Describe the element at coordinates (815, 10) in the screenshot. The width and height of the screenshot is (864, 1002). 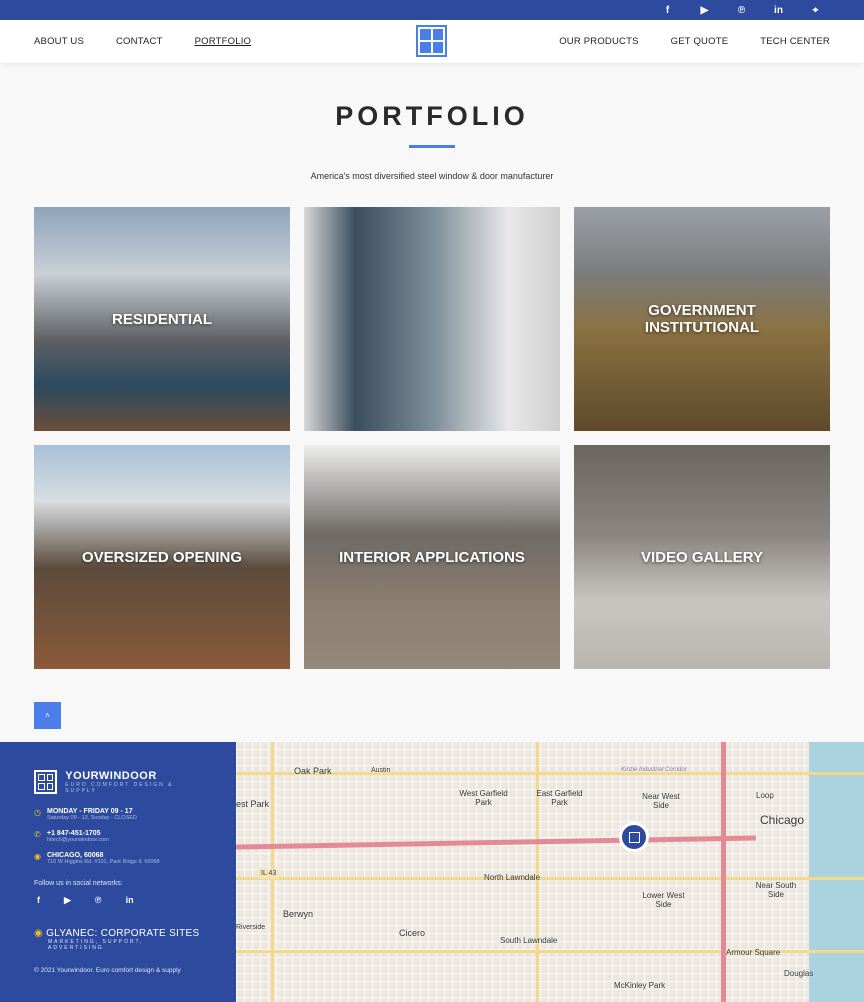
I see `location-icon: ⌖` at that location.